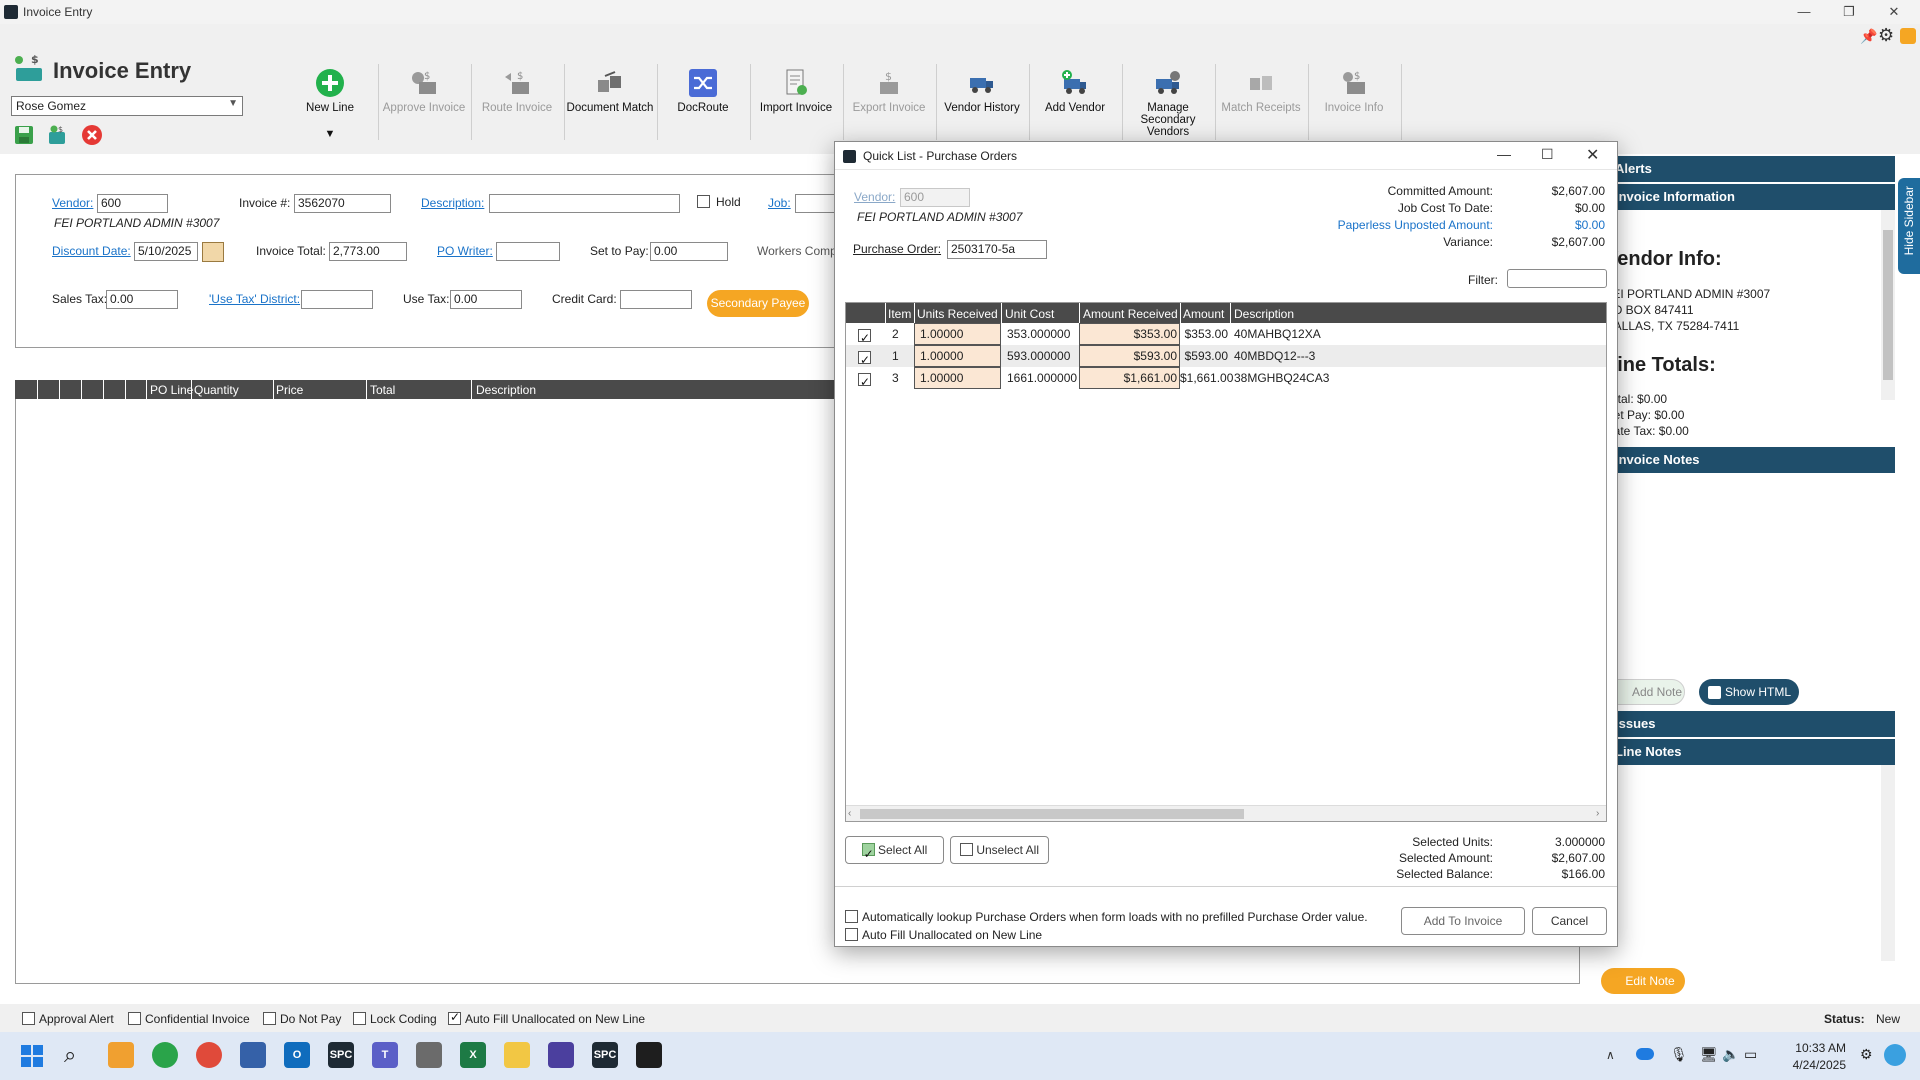 The width and height of the screenshot is (1920, 1080). I want to click on notification-icon: ⚙, so click(1866, 1054).